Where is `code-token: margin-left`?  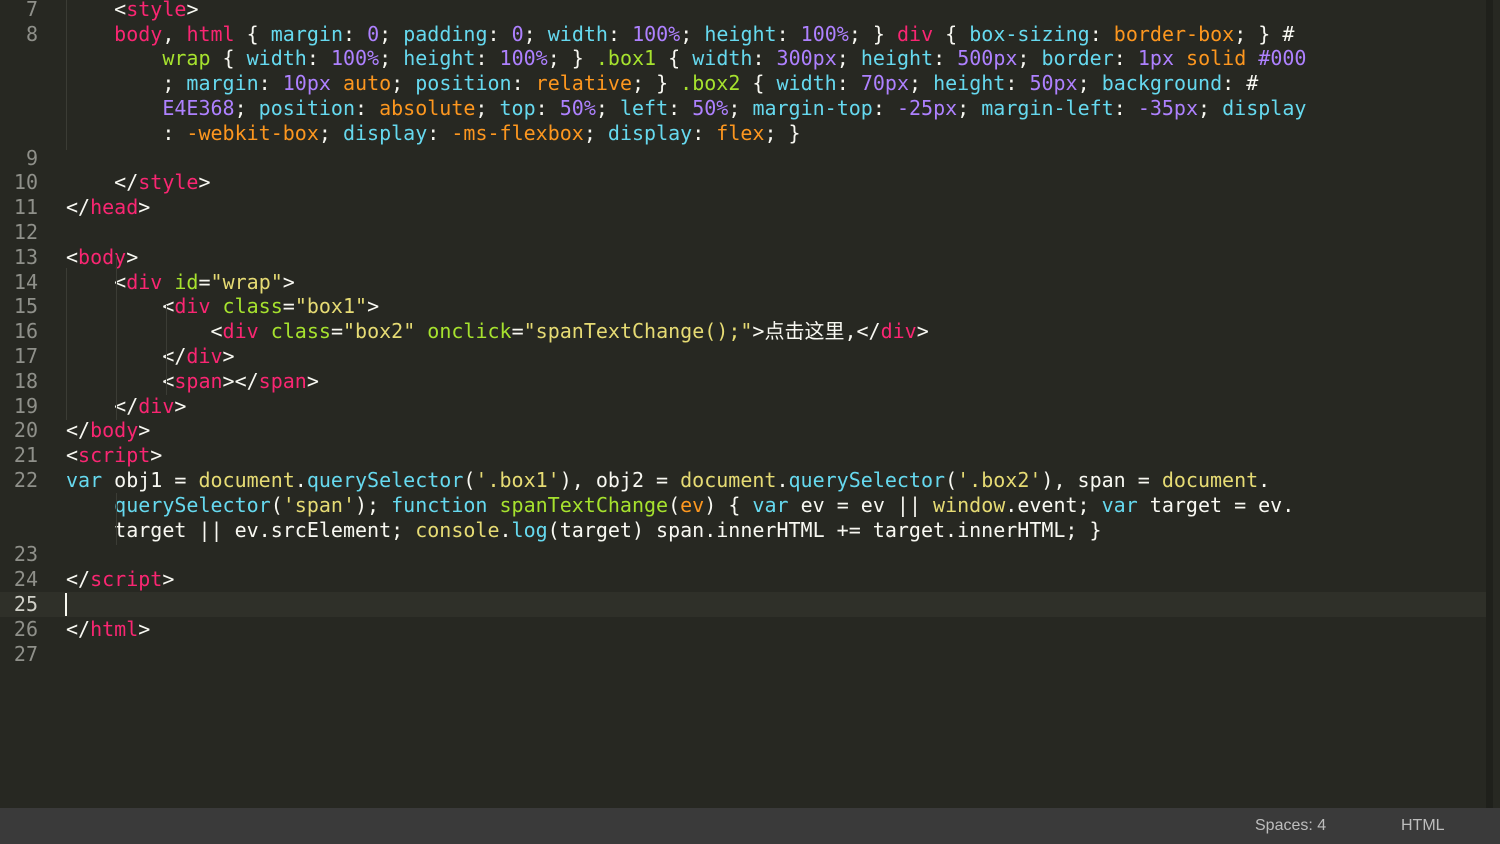 code-token: margin-left is located at coordinates (1047, 107).